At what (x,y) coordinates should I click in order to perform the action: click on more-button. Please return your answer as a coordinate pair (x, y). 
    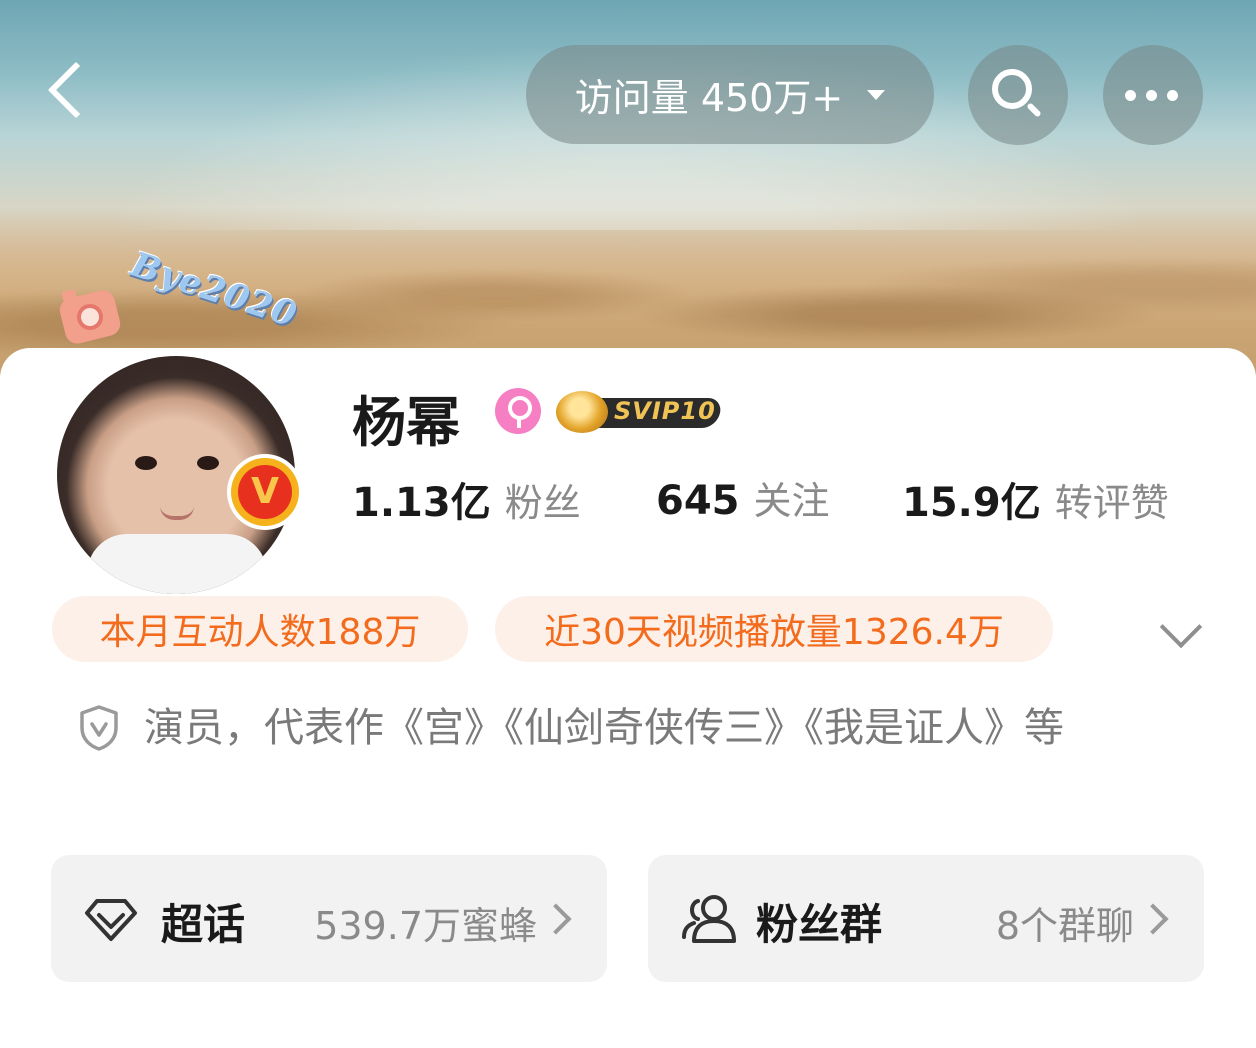
    Looking at the image, I should click on (1153, 95).